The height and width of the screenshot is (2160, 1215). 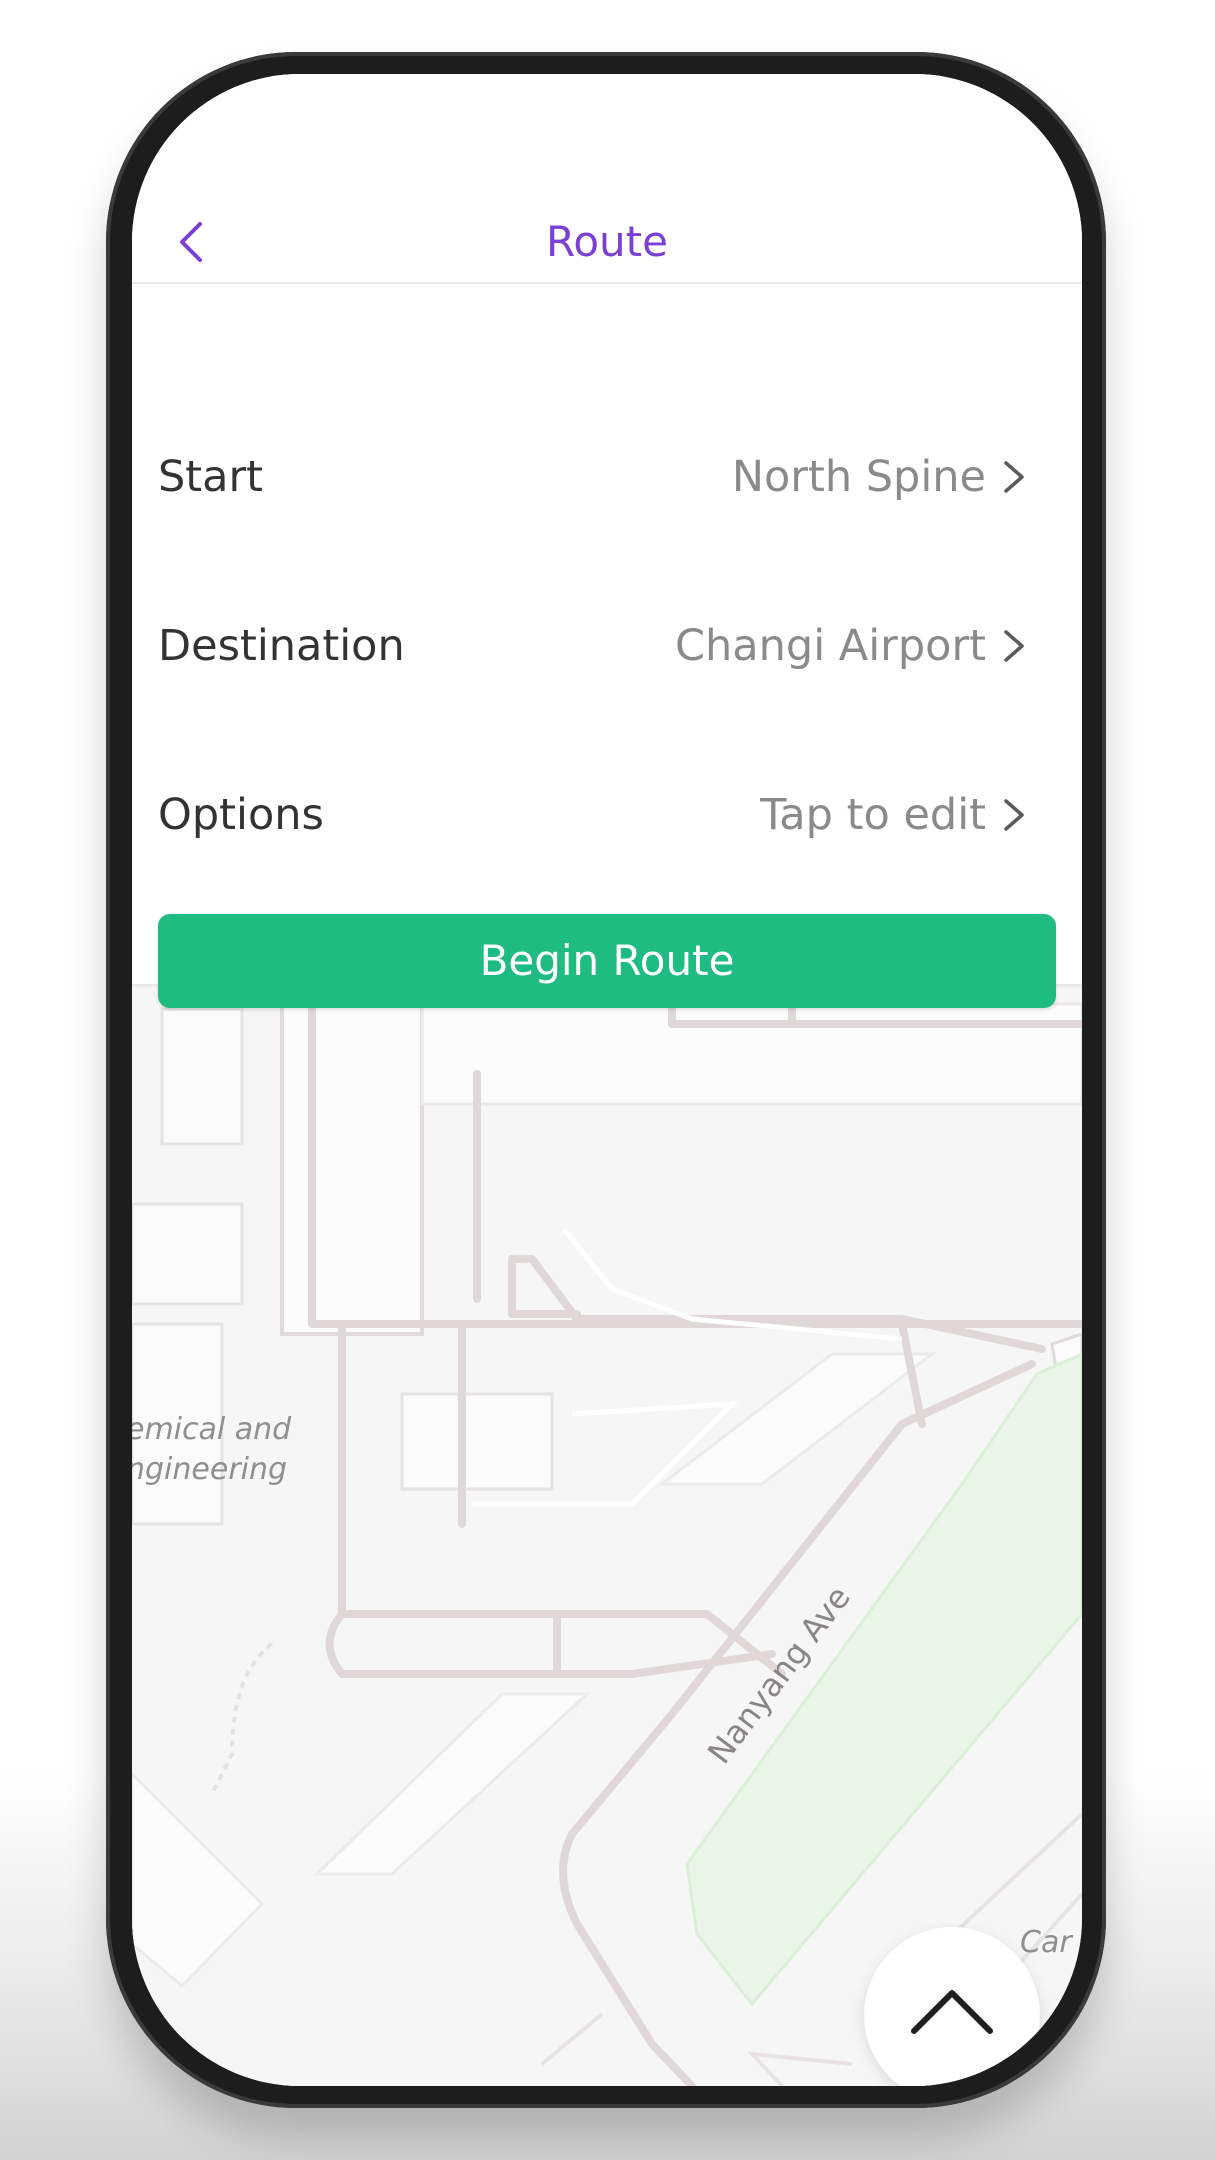 I want to click on destination-label: Destination, so click(x=281, y=646).